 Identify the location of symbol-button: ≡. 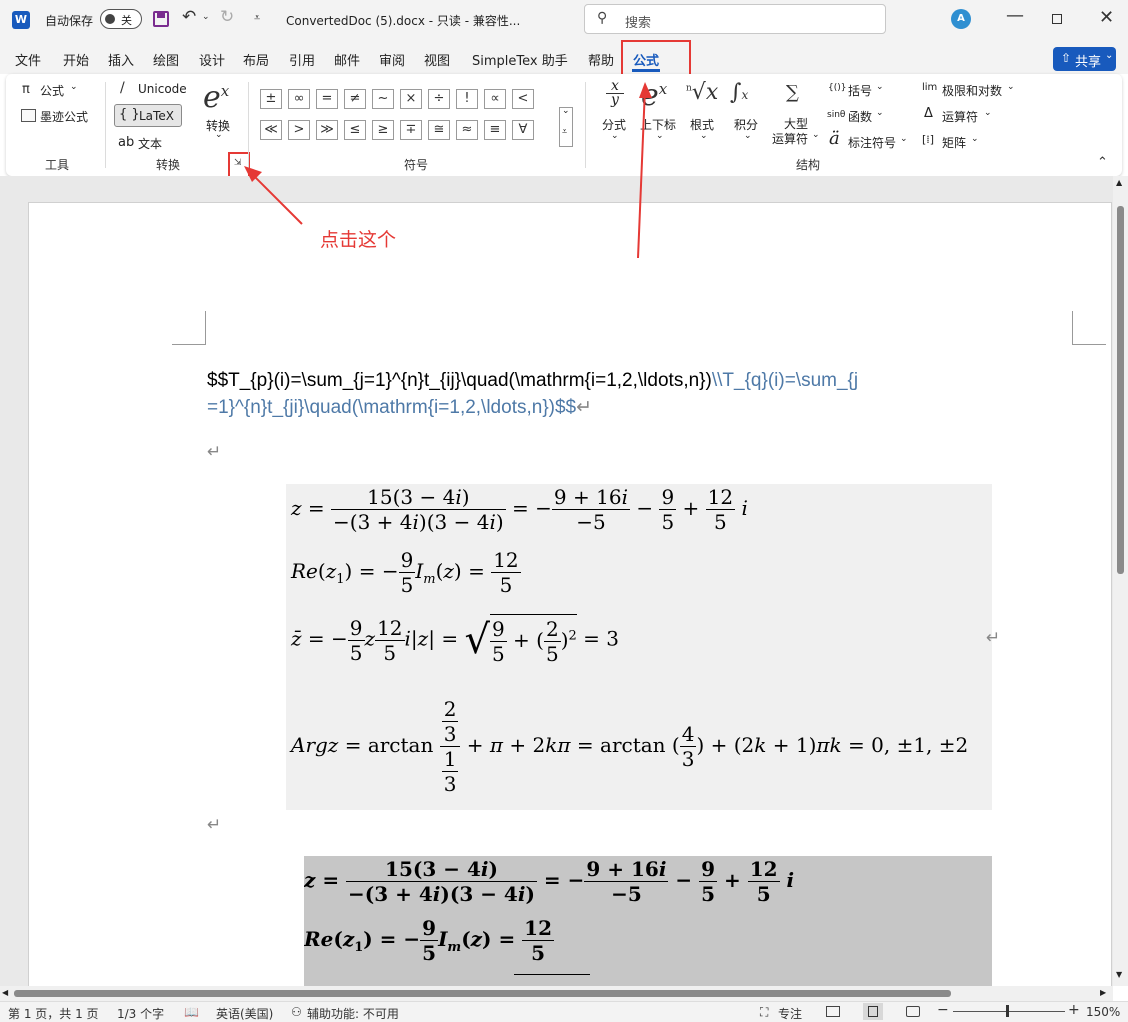
(495, 130).